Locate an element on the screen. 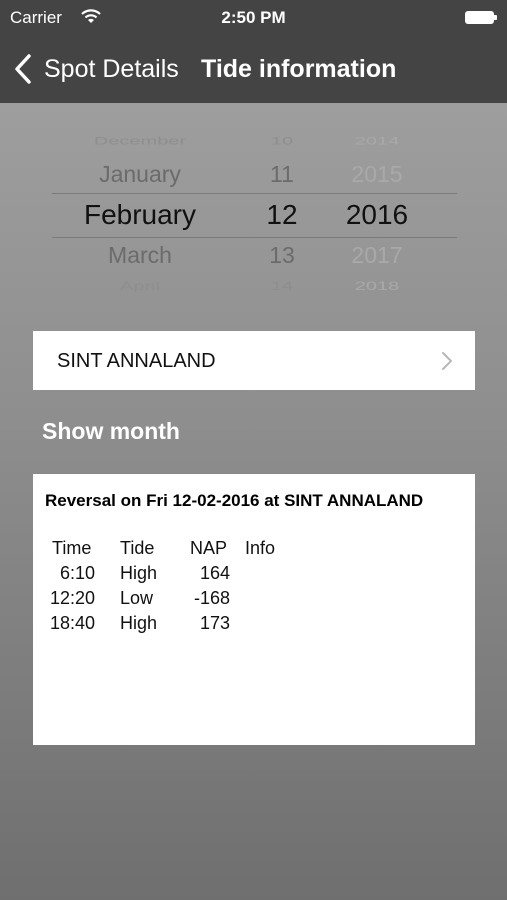 The width and height of the screenshot is (507, 900). status-bar: Carrier 2:50 PM is located at coordinates (253, 19).